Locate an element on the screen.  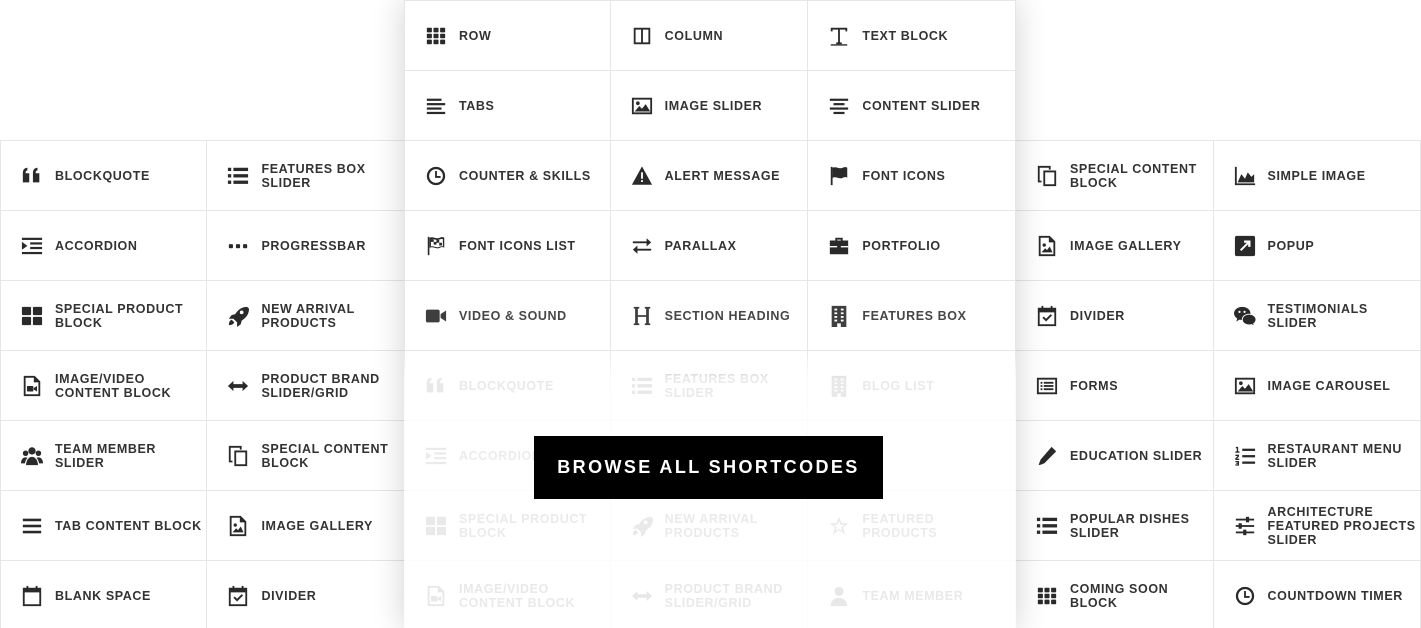
shortcode-row: DIVIDER TESTIMONIALS SLIDER is located at coordinates (1218, 316).